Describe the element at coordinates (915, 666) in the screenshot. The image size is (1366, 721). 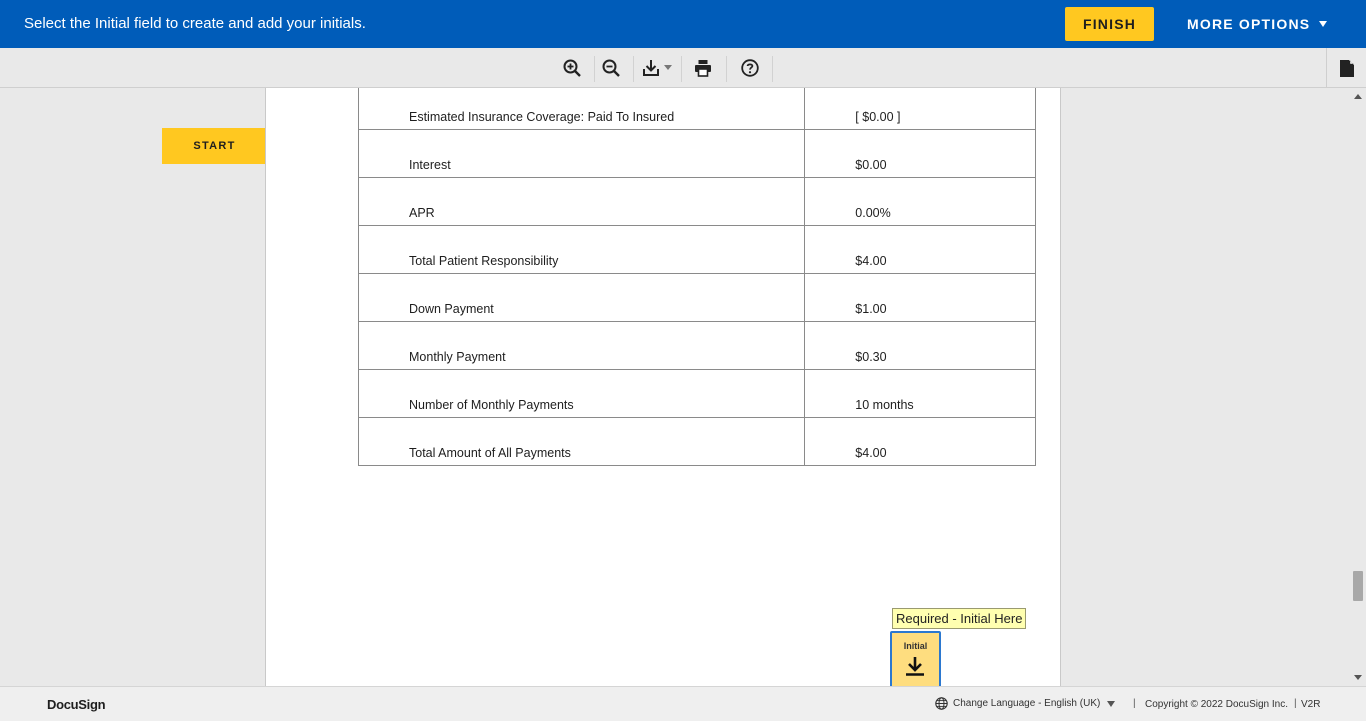
I see `download-arrow-icon` at that location.